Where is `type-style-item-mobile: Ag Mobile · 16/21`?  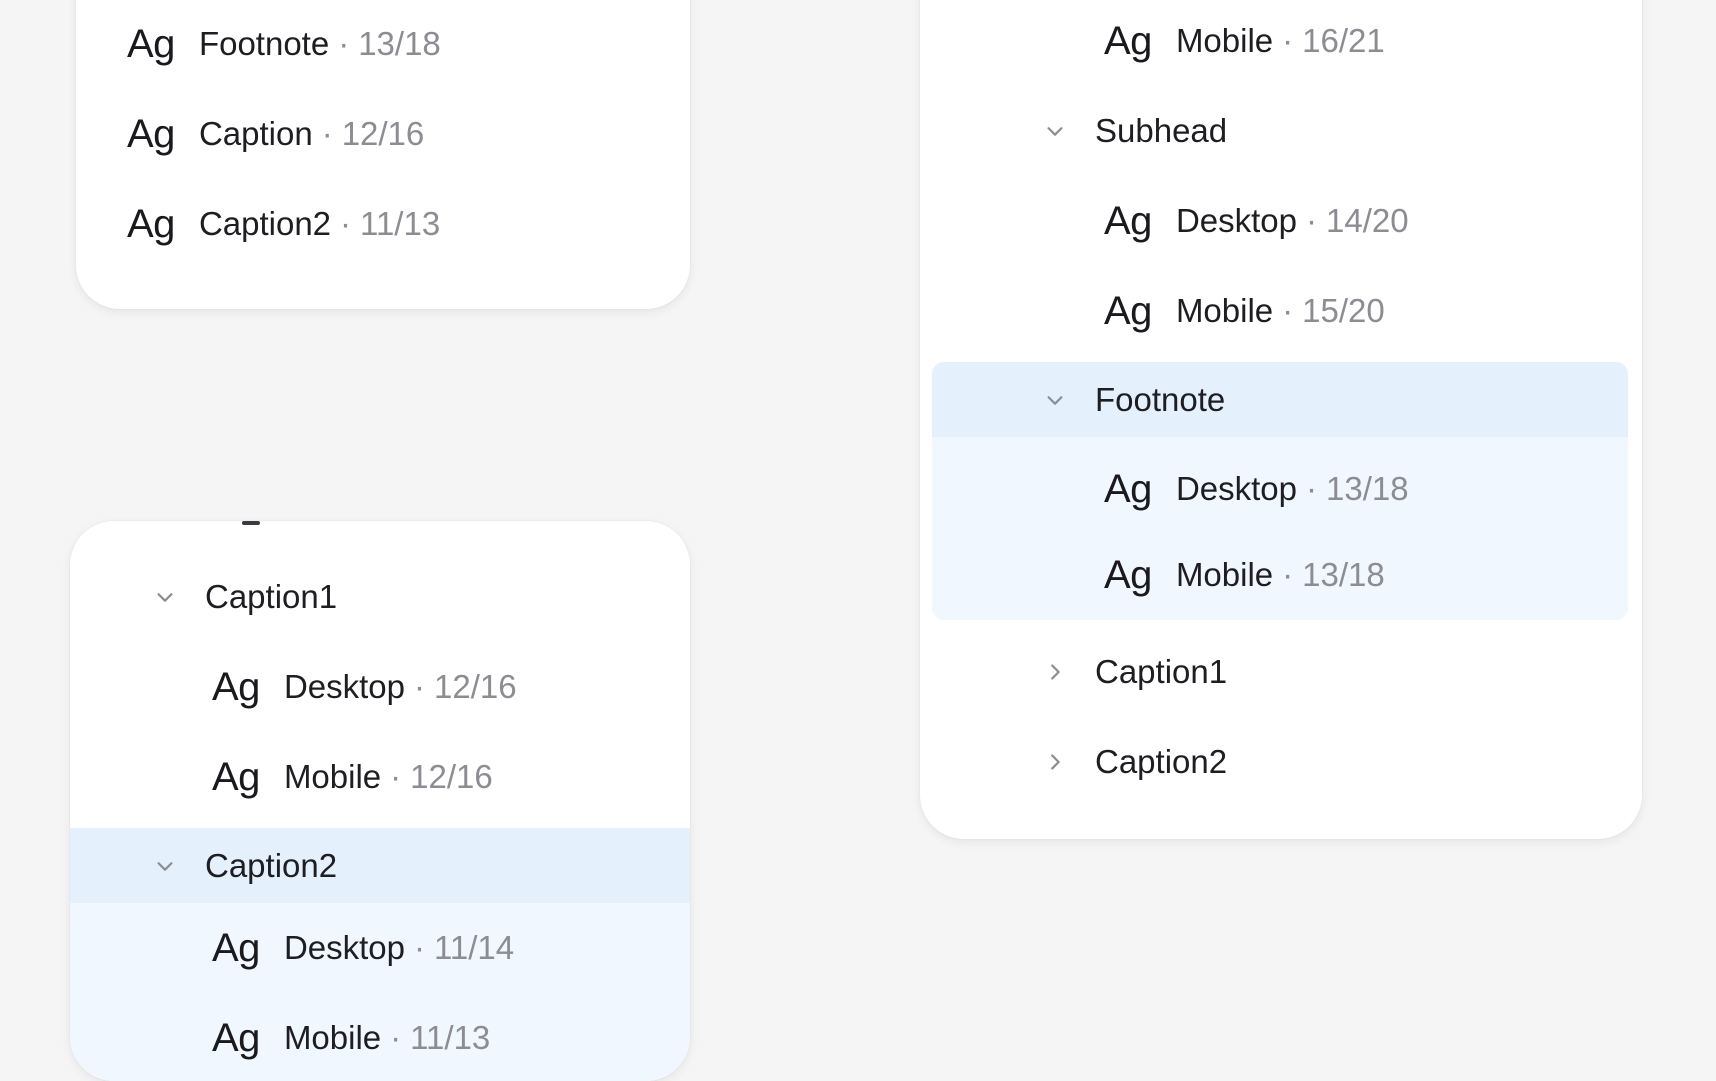
type-style-item-mobile: Ag Mobile · 16/21 is located at coordinates (1281, 40).